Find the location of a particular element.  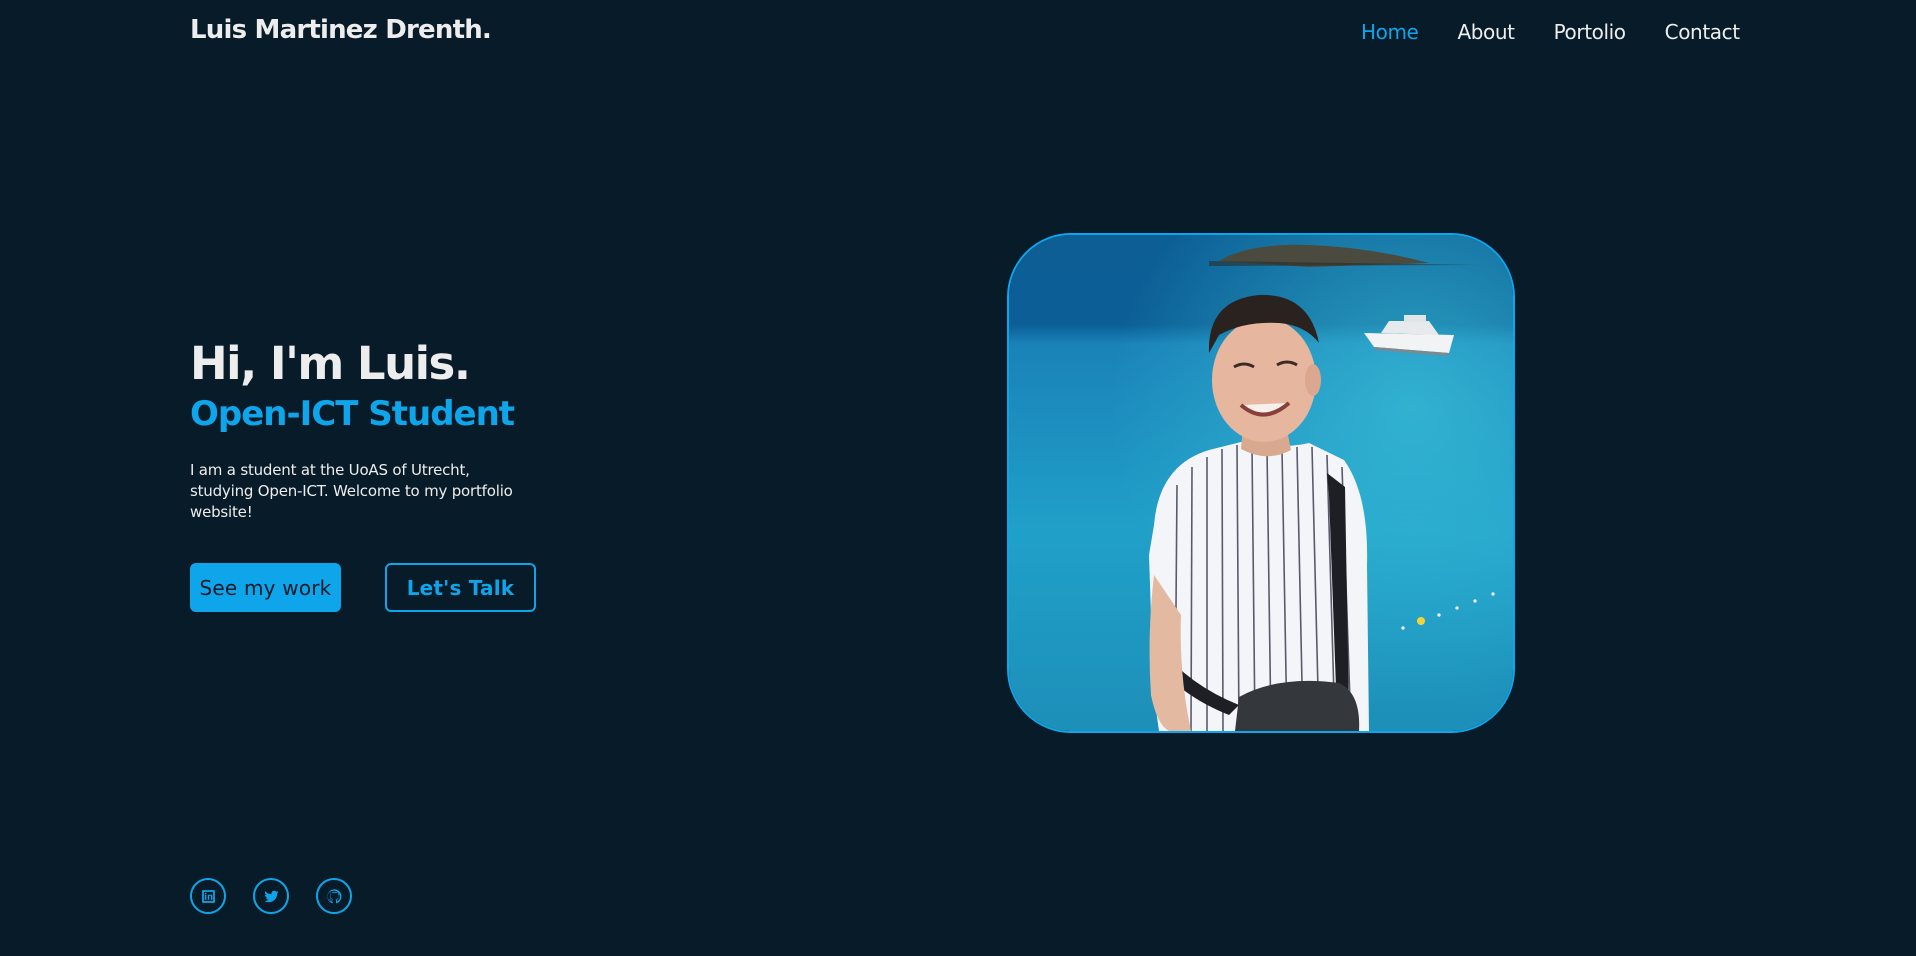

main-nav: Home About Portolio Contact is located at coordinates (1570, 32).